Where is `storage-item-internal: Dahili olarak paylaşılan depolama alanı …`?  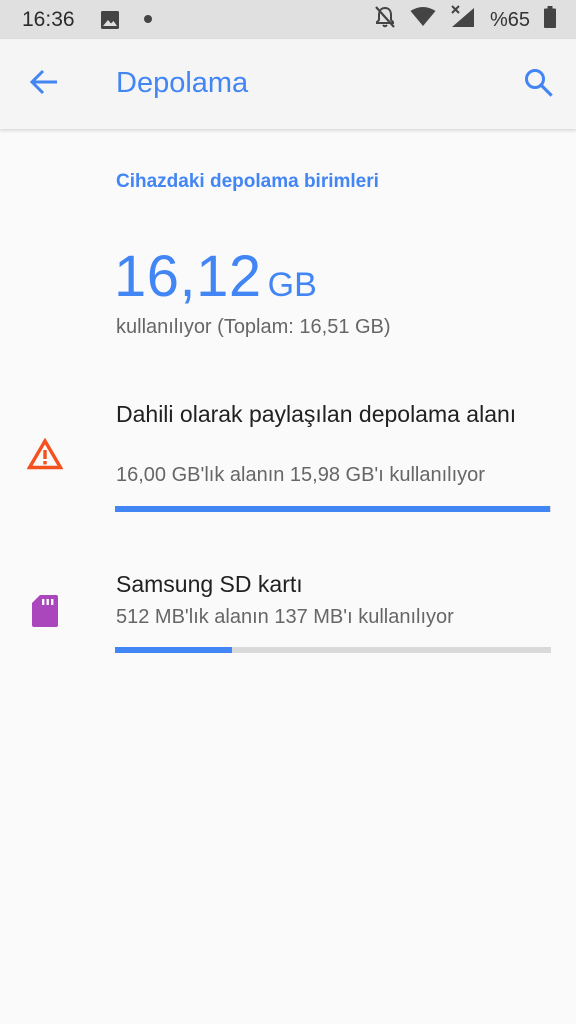
storage-item-internal: Dahili olarak paylaşılan depolama alanı … is located at coordinates (288, 460).